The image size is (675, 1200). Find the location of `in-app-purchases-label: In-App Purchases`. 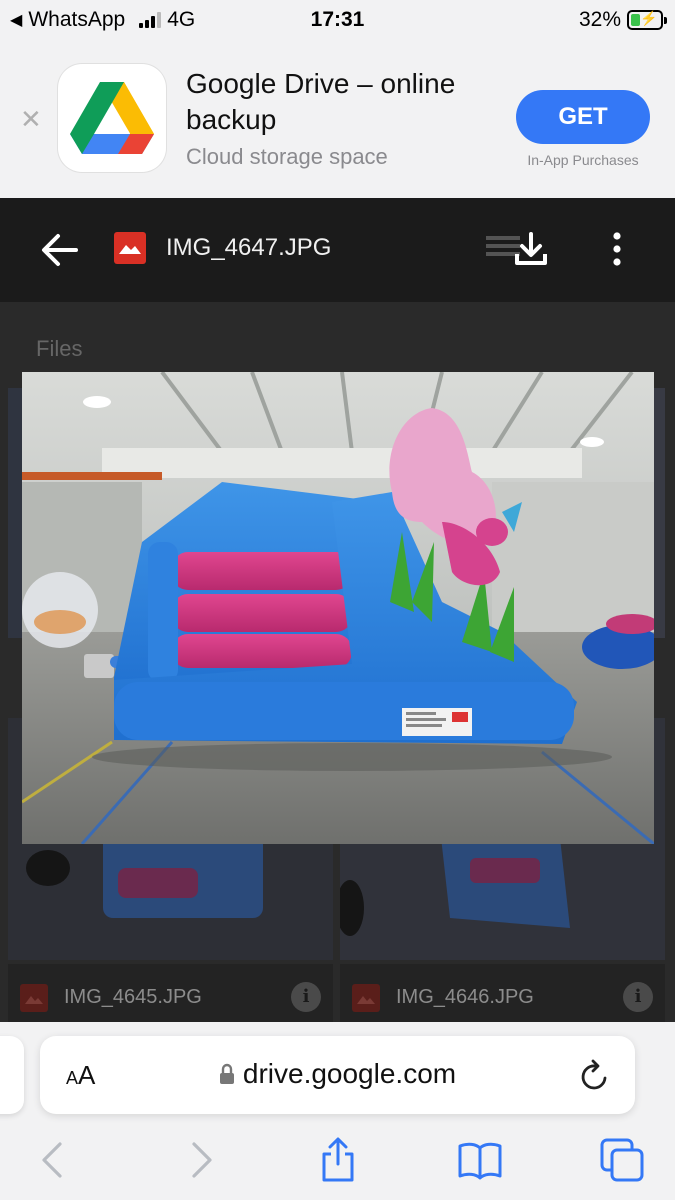

in-app-purchases-label: In-App Purchases is located at coordinates (583, 160).